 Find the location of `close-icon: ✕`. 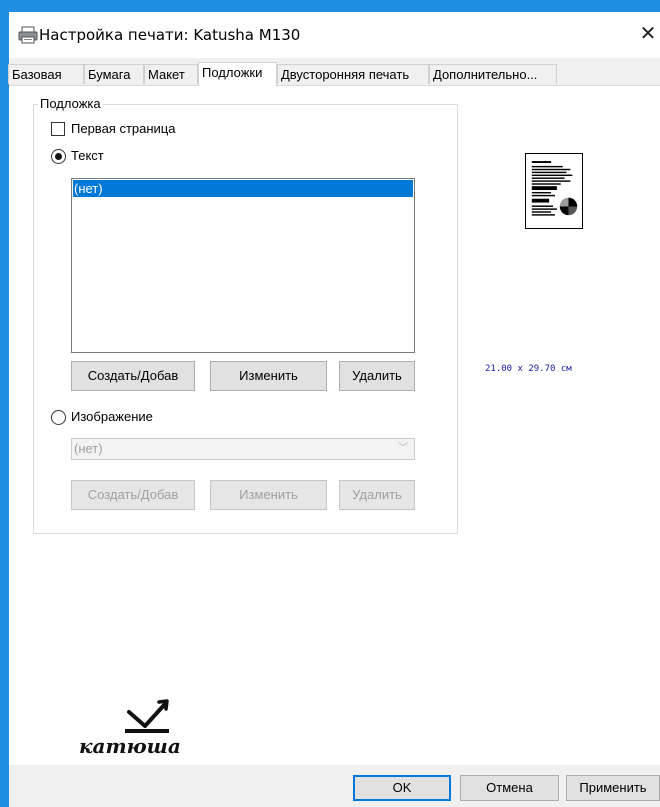

close-icon: ✕ is located at coordinates (648, 34).